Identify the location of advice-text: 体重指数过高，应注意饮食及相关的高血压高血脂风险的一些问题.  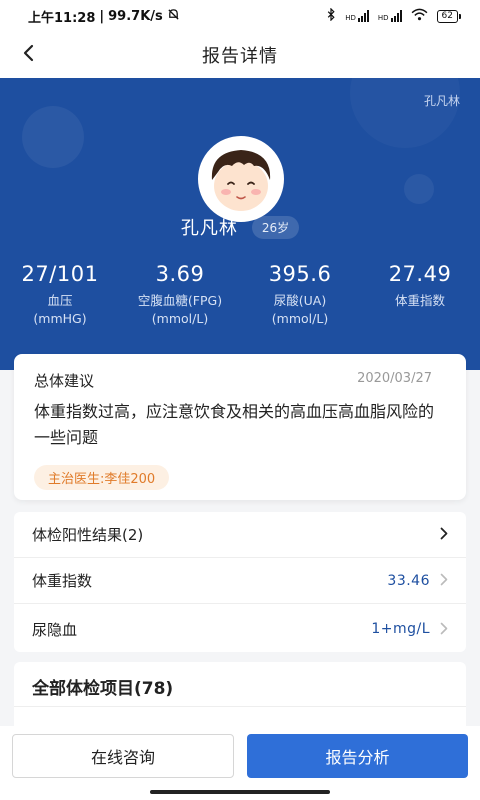
(234, 424).